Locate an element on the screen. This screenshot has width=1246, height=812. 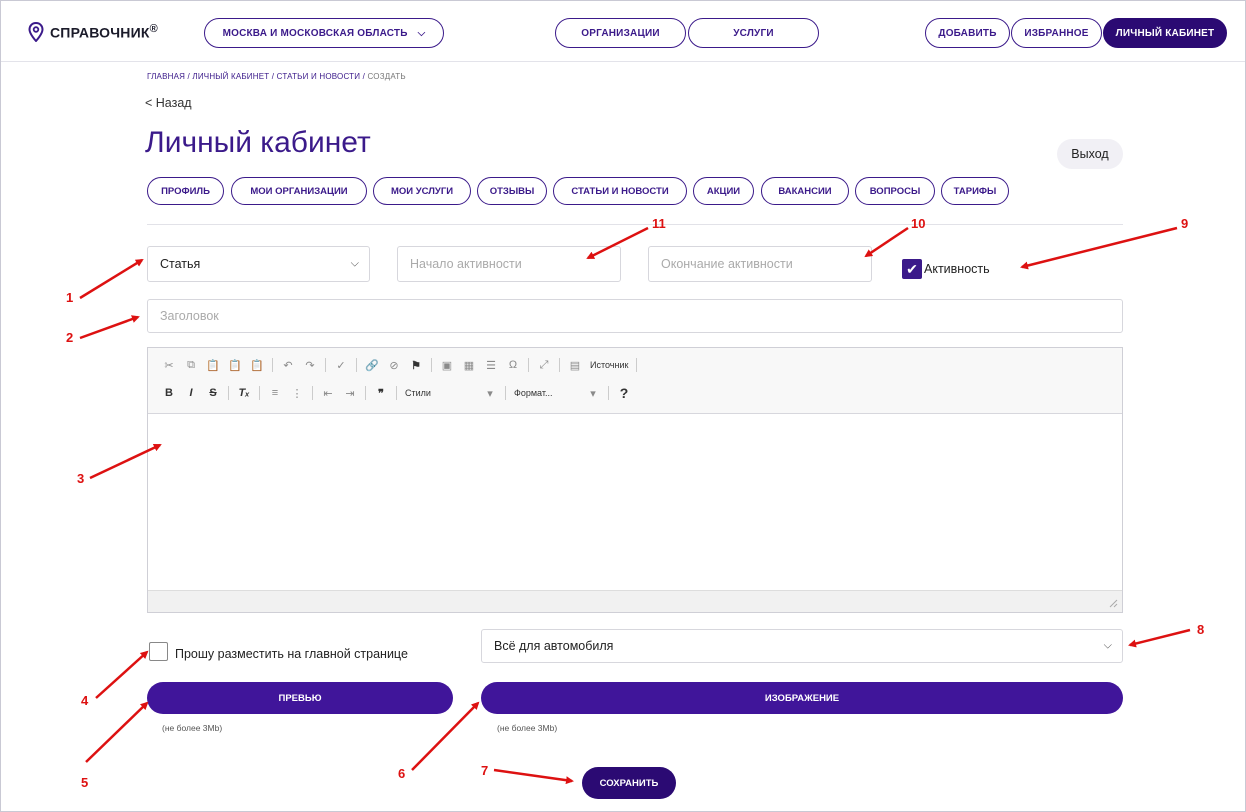
annotation-7: 7 is located at coordinates (485, 770).